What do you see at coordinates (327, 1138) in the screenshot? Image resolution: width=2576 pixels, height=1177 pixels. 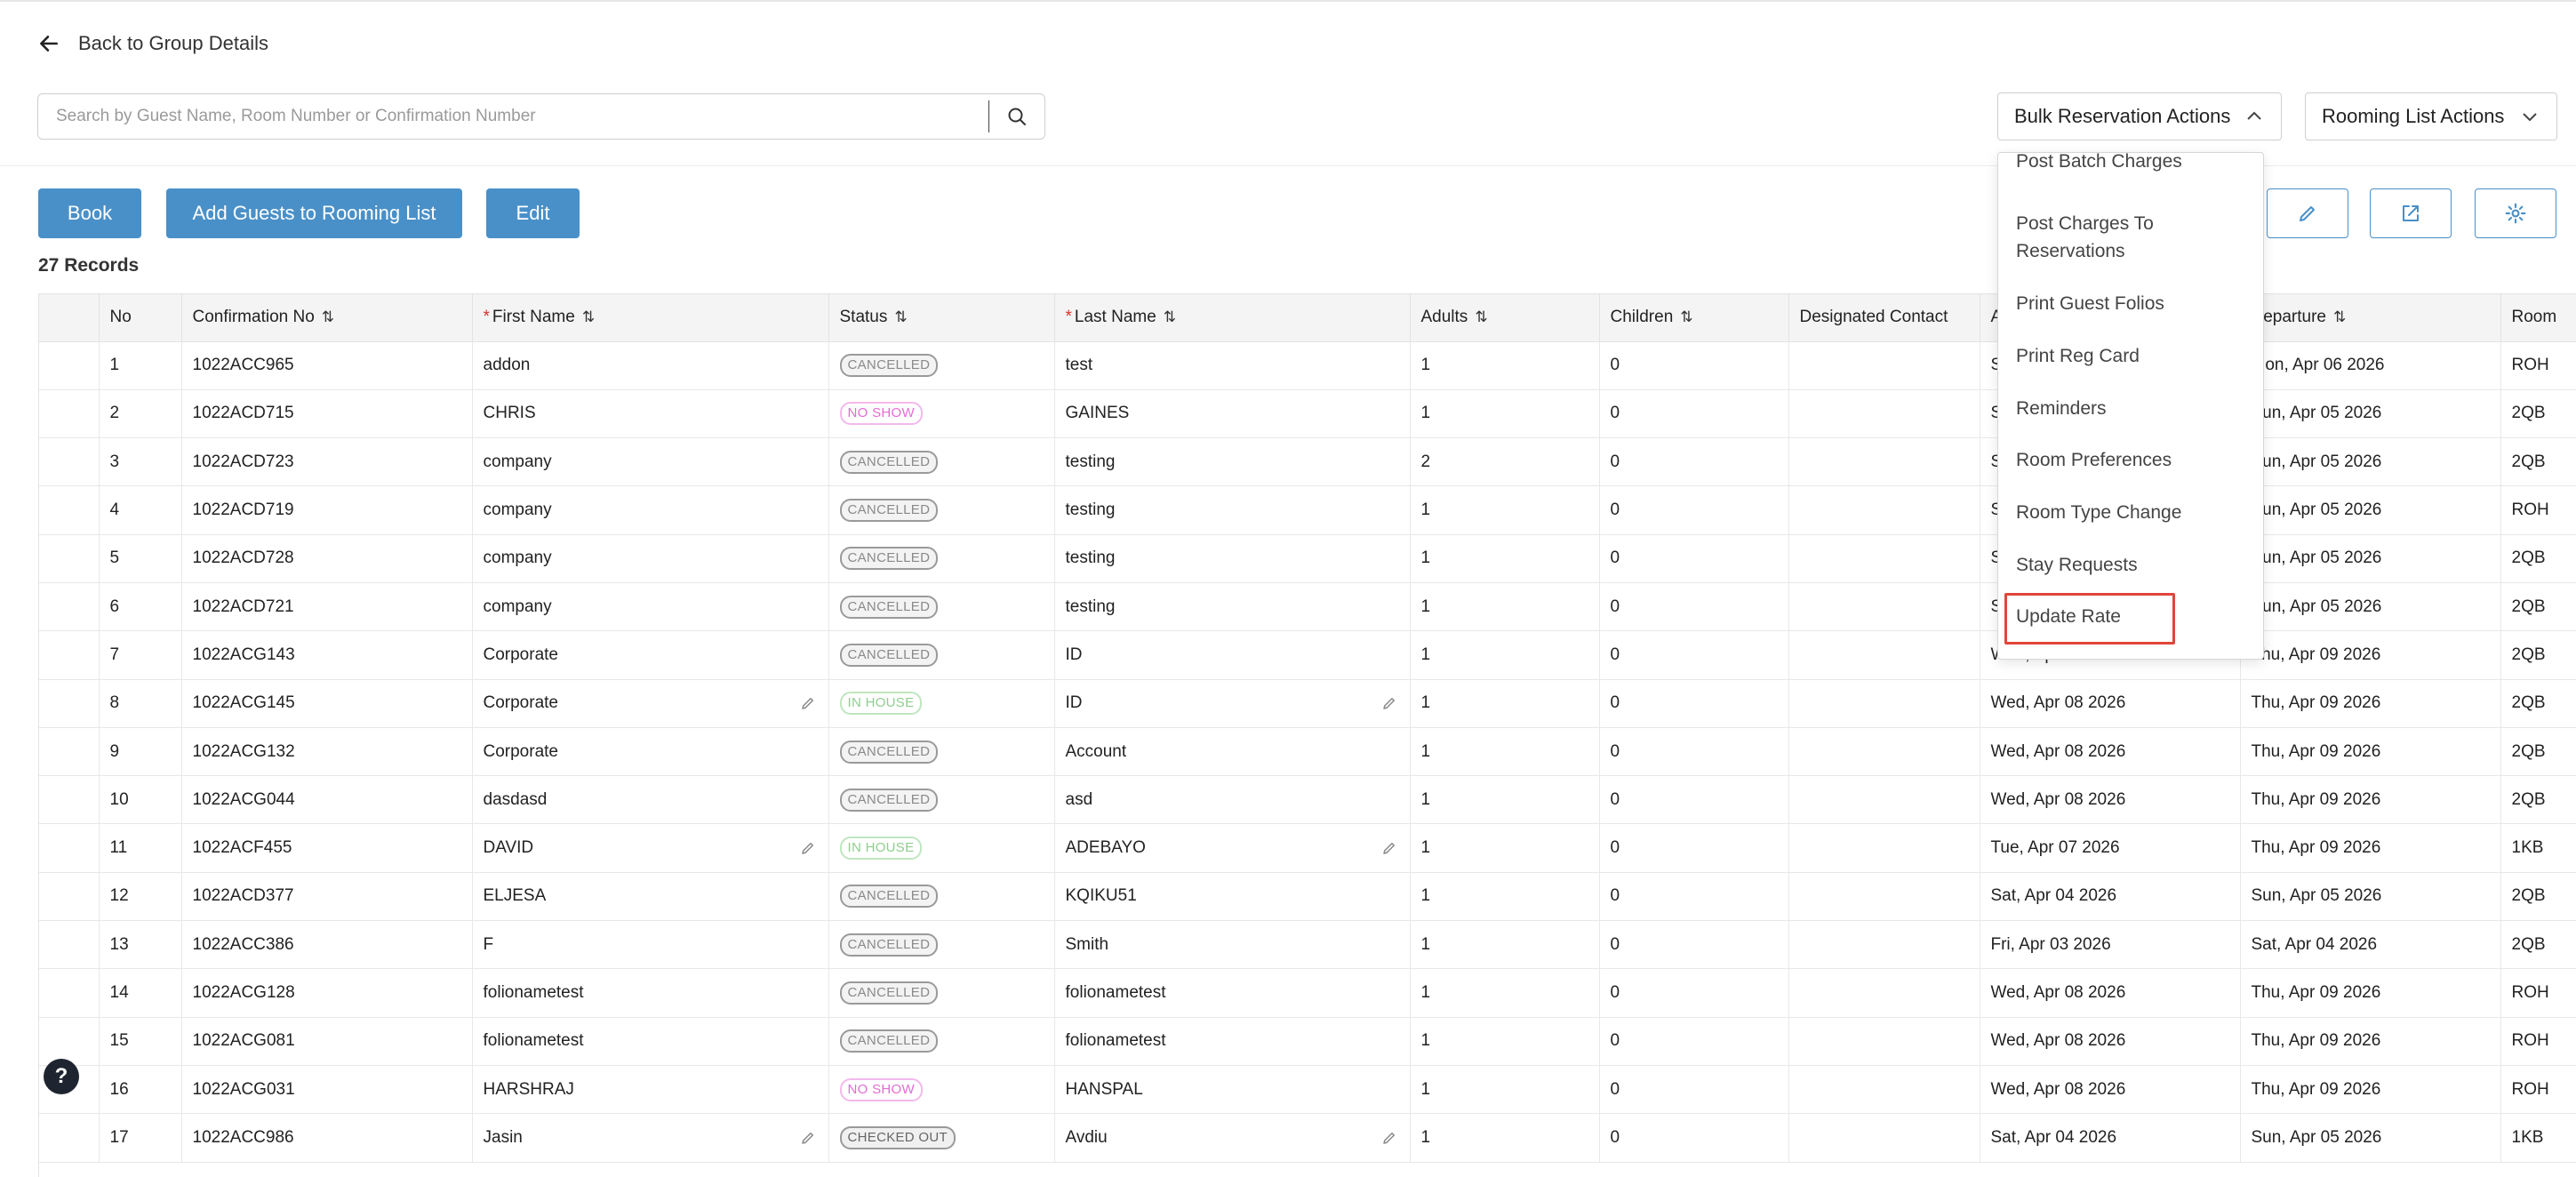 I see `confirmation-no-cell: 1022ACC986` at bounding box center [327, 1138].